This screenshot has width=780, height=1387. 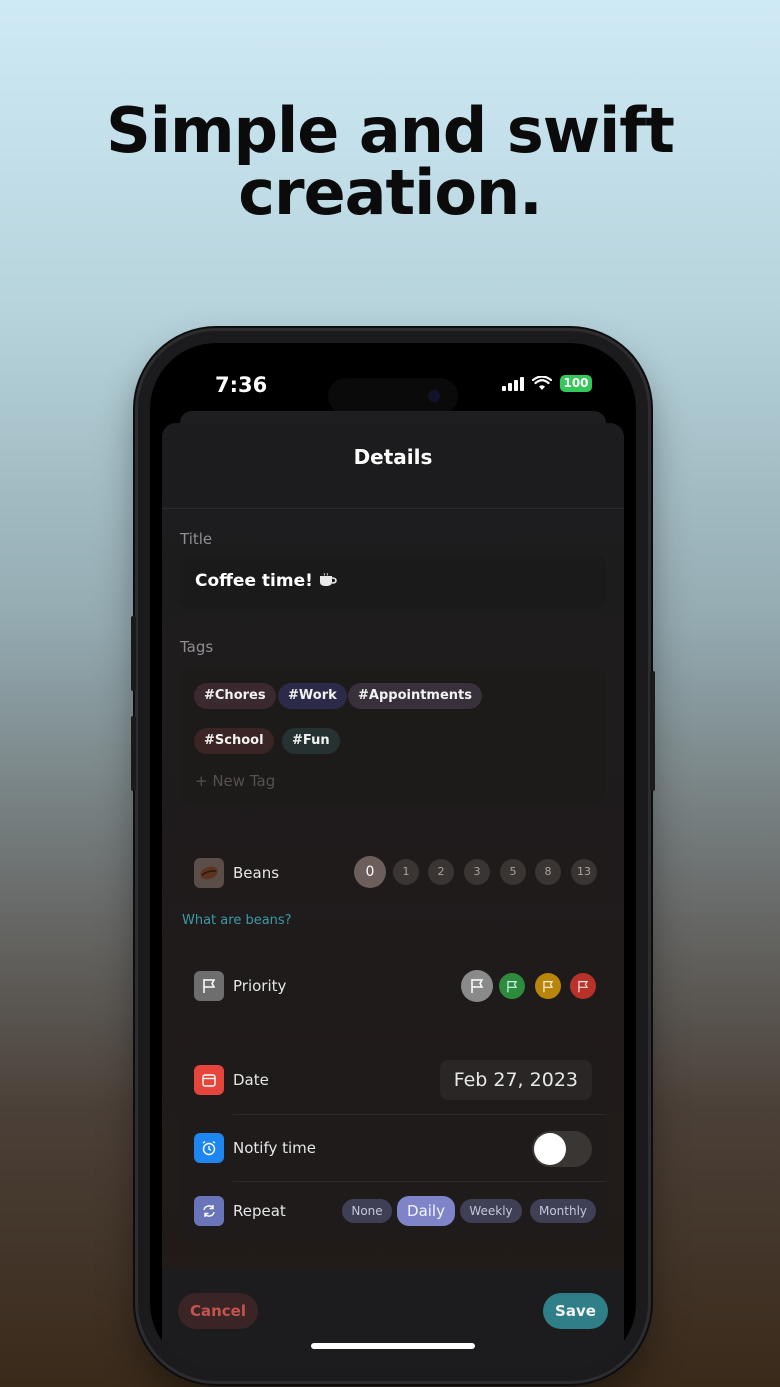 I want to click on priority-medium-button, so click(x=548, y=986).